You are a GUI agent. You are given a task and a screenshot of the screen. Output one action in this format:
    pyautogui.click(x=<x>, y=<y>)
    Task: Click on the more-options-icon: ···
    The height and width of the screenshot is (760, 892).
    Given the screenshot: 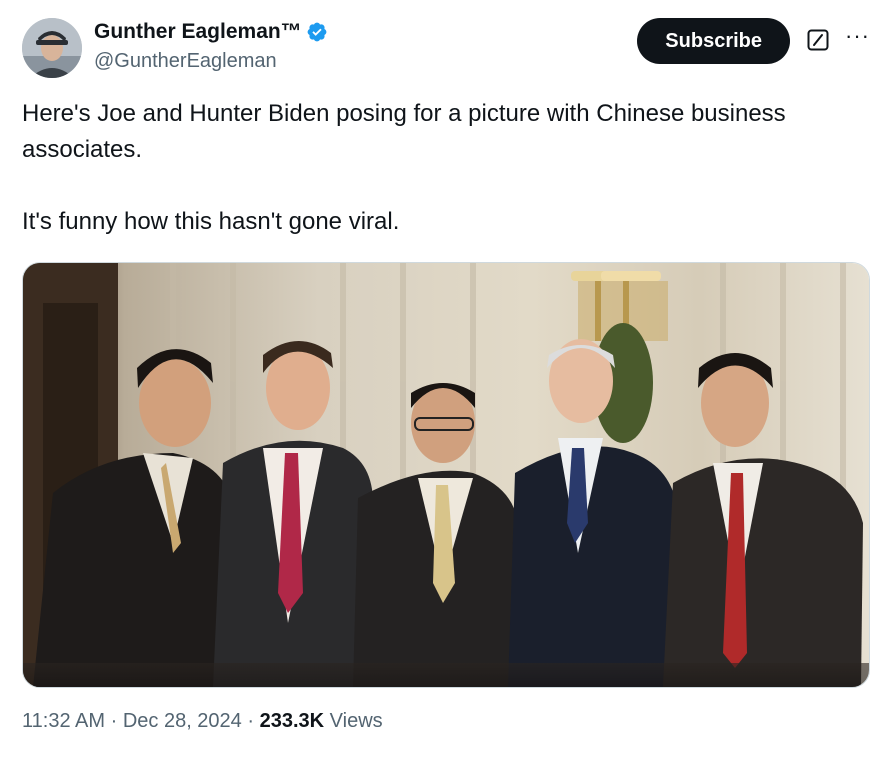 What is the action you would take?
    pyautogui.click(x=857, y=36)
    